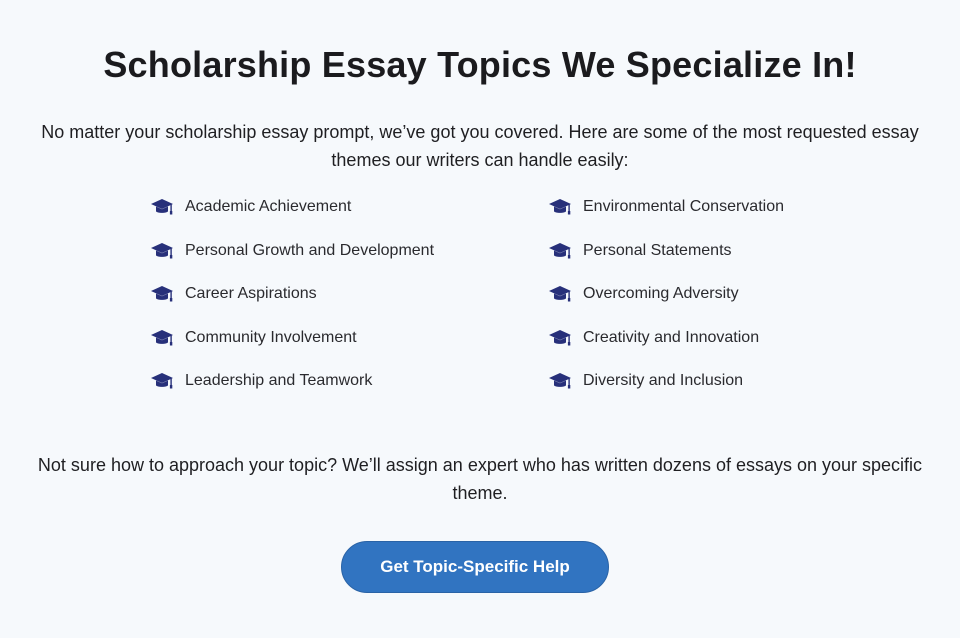  What do you see at coordinates (663, 380) in the screenshot?
I see `topic-label: Diversity and Inclusion` at bounding box center [663, 380].